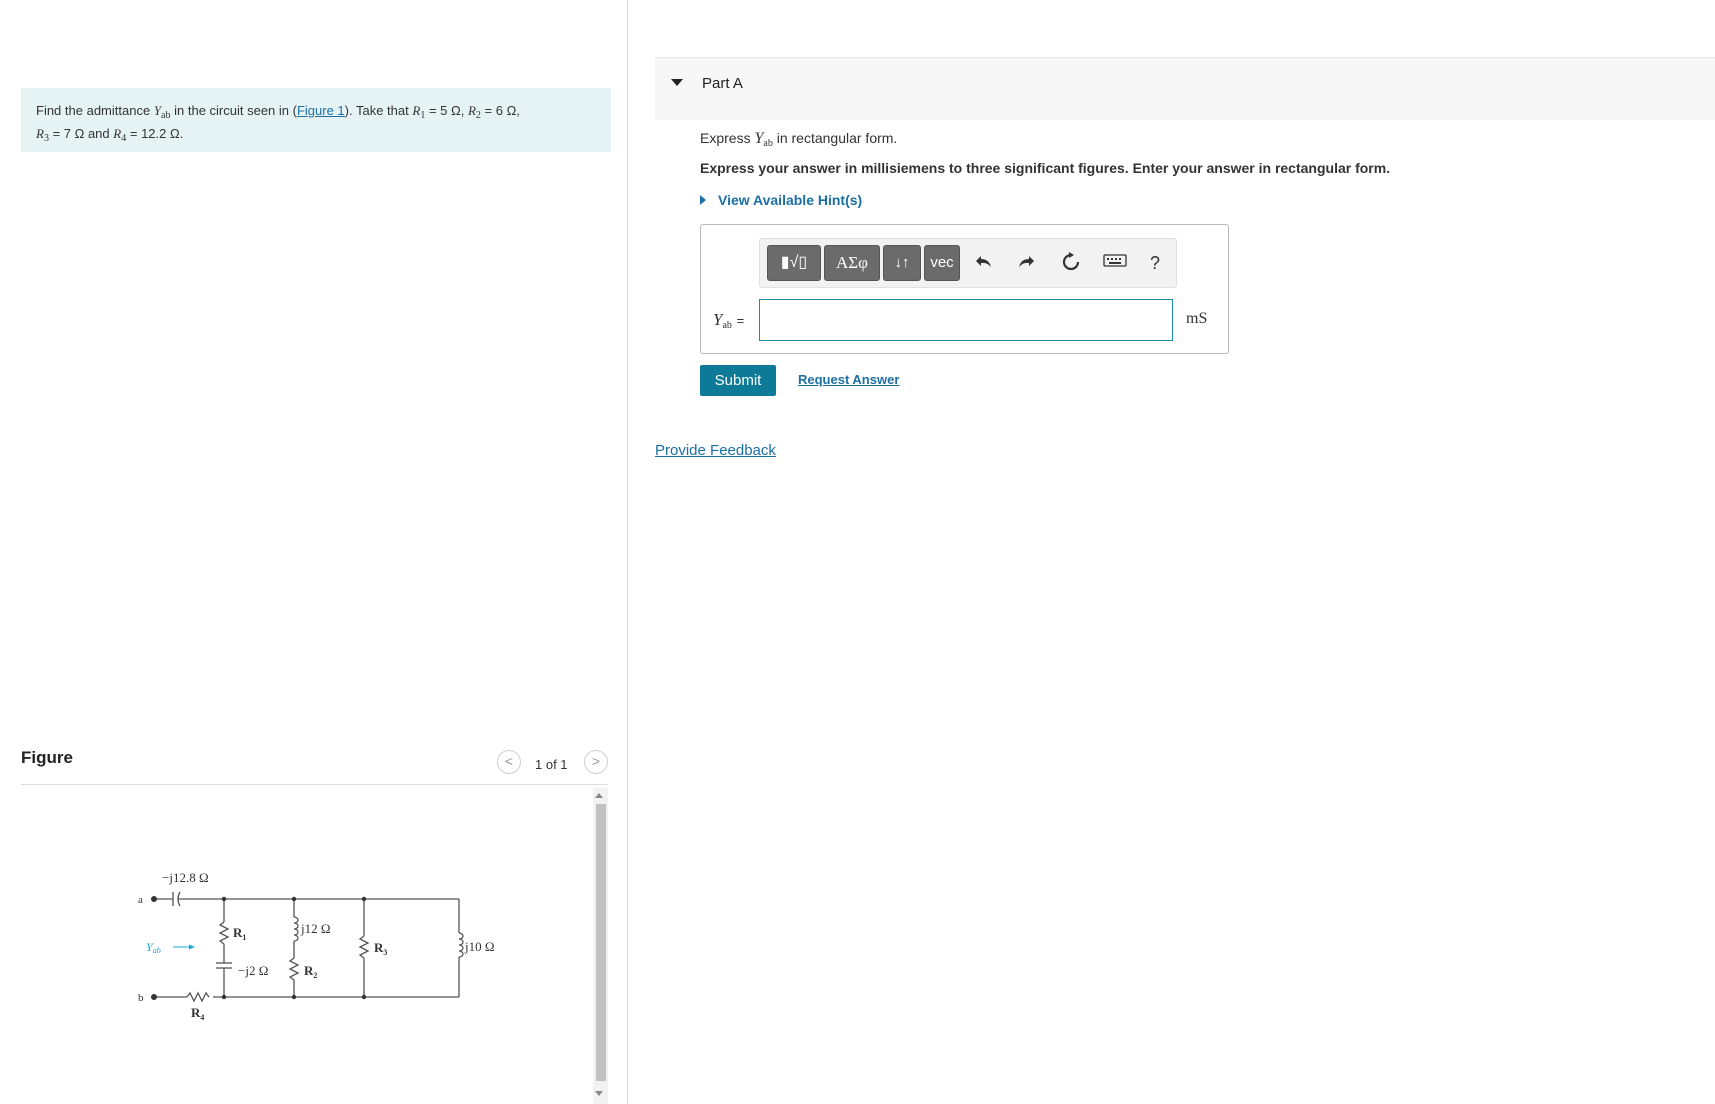 The width and height of the screenshot is (1715, 1104). I want to click on label-node-a: a, so click(140, 900).